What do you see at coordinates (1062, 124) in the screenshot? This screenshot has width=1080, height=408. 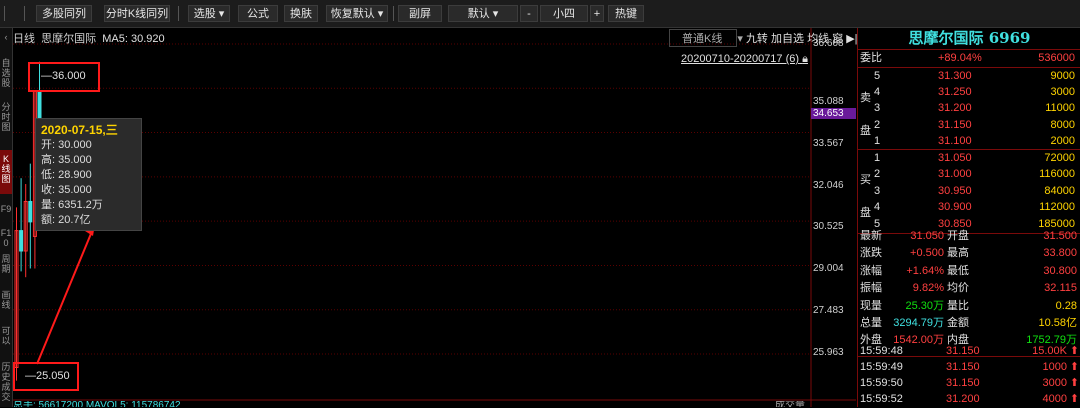 I see `sell-volume: 8000` at bounding box center [1062, 124].